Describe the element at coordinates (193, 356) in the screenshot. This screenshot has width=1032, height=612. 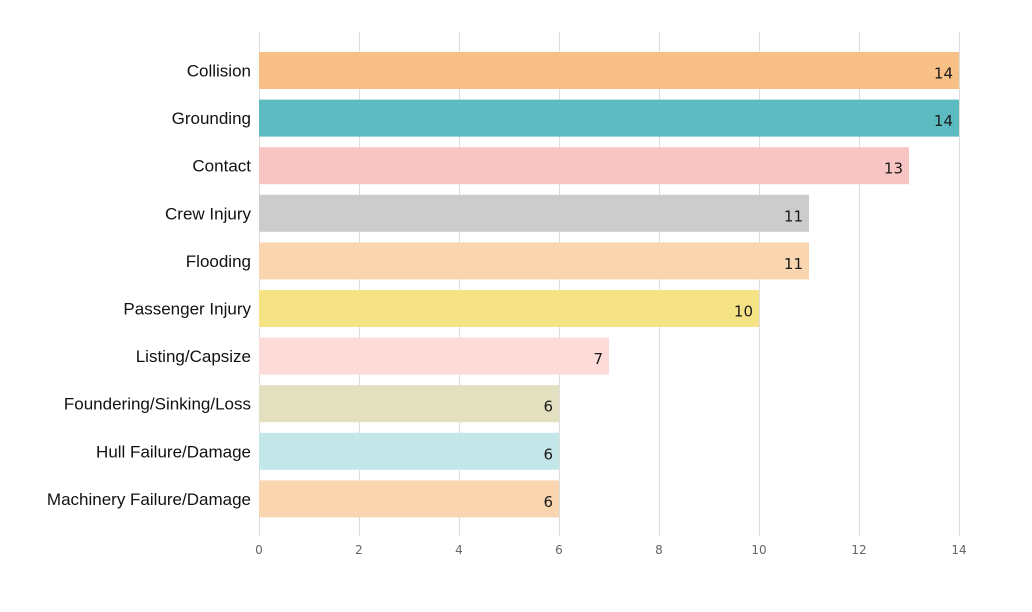
I see `category-label: Listing/Capsize` at that location.